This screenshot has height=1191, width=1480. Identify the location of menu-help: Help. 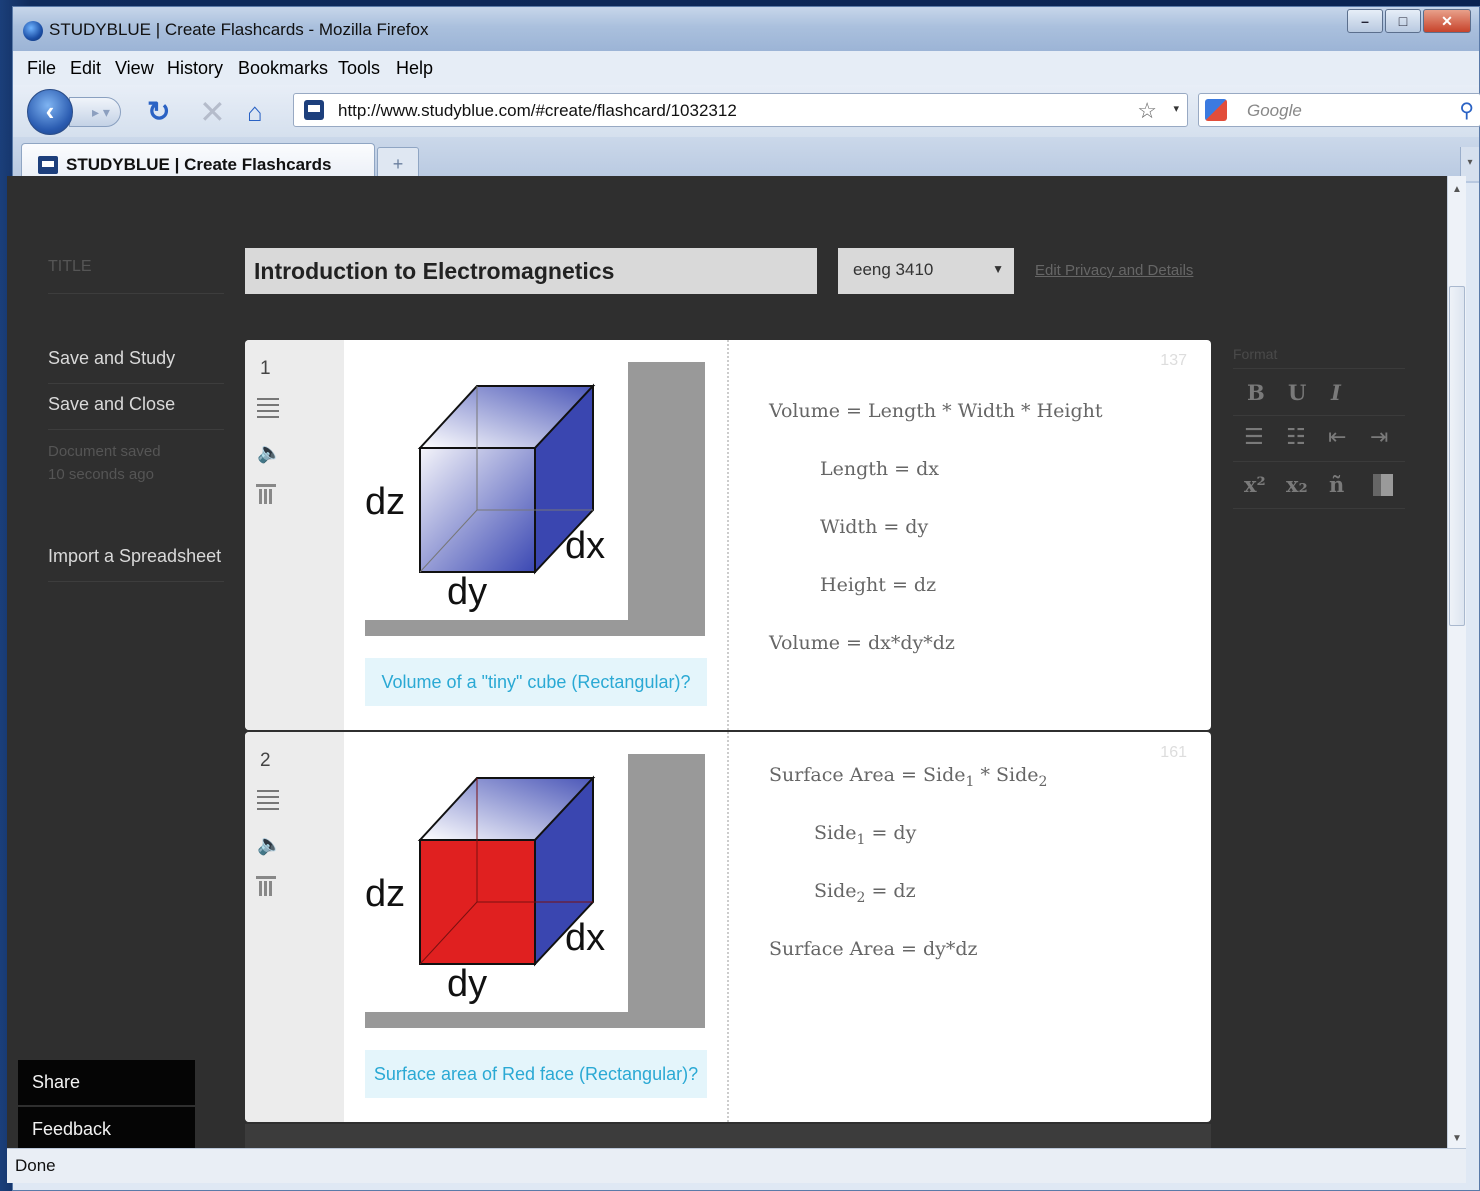
(414, 68).